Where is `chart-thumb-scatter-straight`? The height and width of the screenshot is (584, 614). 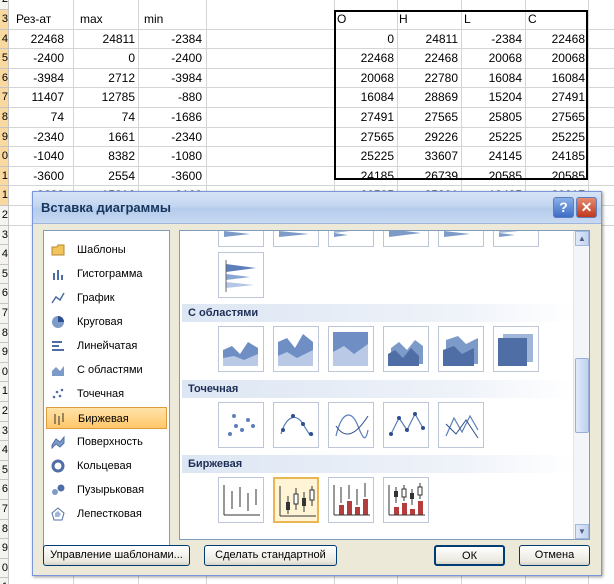 chart-thumb-scatter-straight is located at coordinates (461, 425).